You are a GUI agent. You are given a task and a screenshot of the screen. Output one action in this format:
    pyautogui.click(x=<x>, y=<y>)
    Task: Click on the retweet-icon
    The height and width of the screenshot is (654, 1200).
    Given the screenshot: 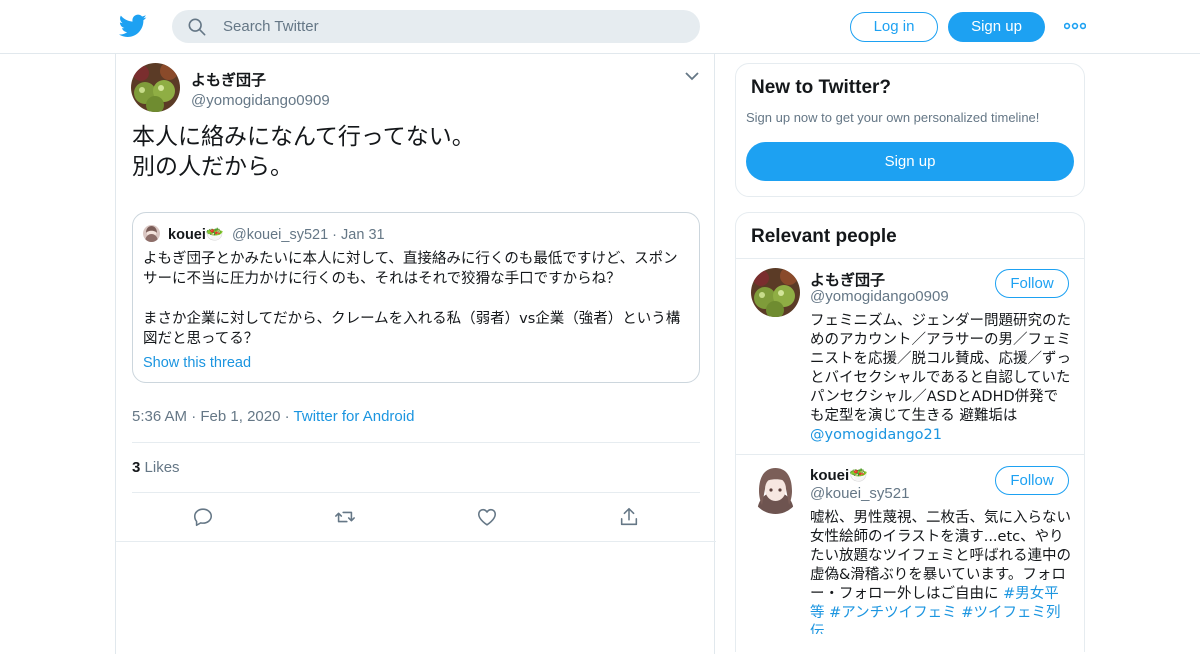 What is the action you would take?
    pyautogui.click(x=345, y=517)
    